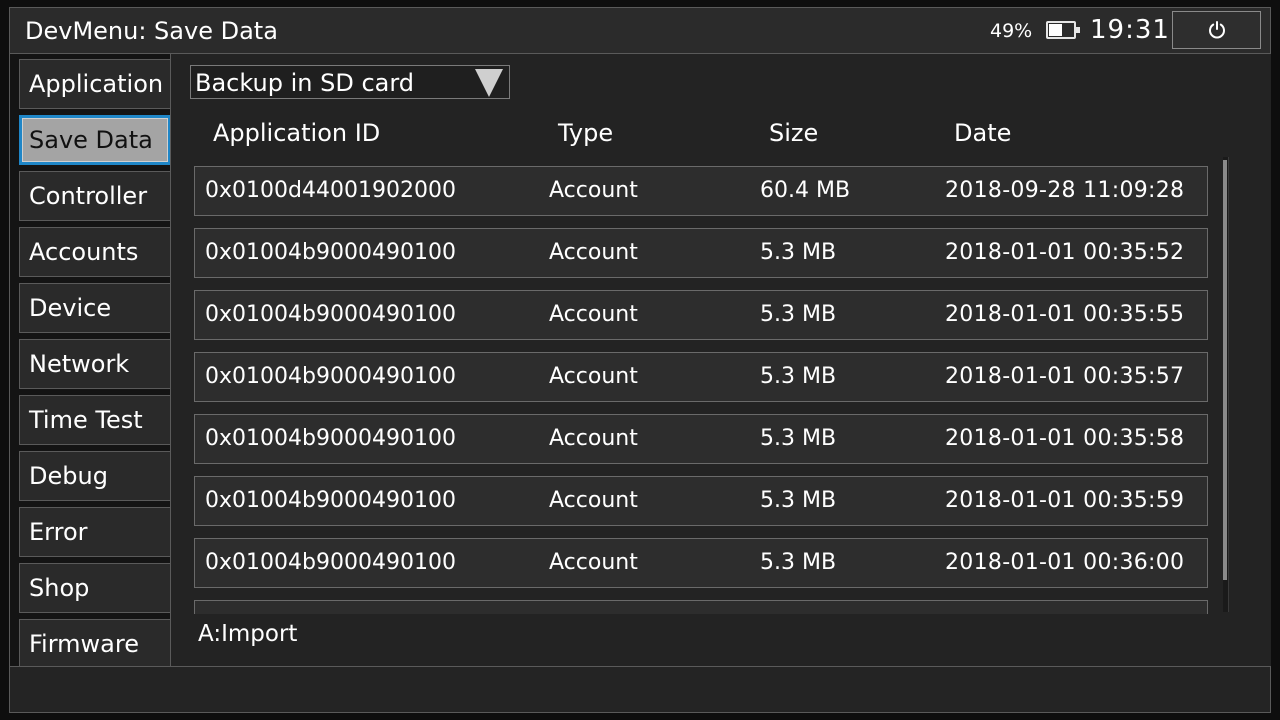 This screenshot has height=720, width=1280. What do you see at coordinates (586, 133) in the screenshot?
I see `column-header-type: Type` at bounding box center [586, 133].